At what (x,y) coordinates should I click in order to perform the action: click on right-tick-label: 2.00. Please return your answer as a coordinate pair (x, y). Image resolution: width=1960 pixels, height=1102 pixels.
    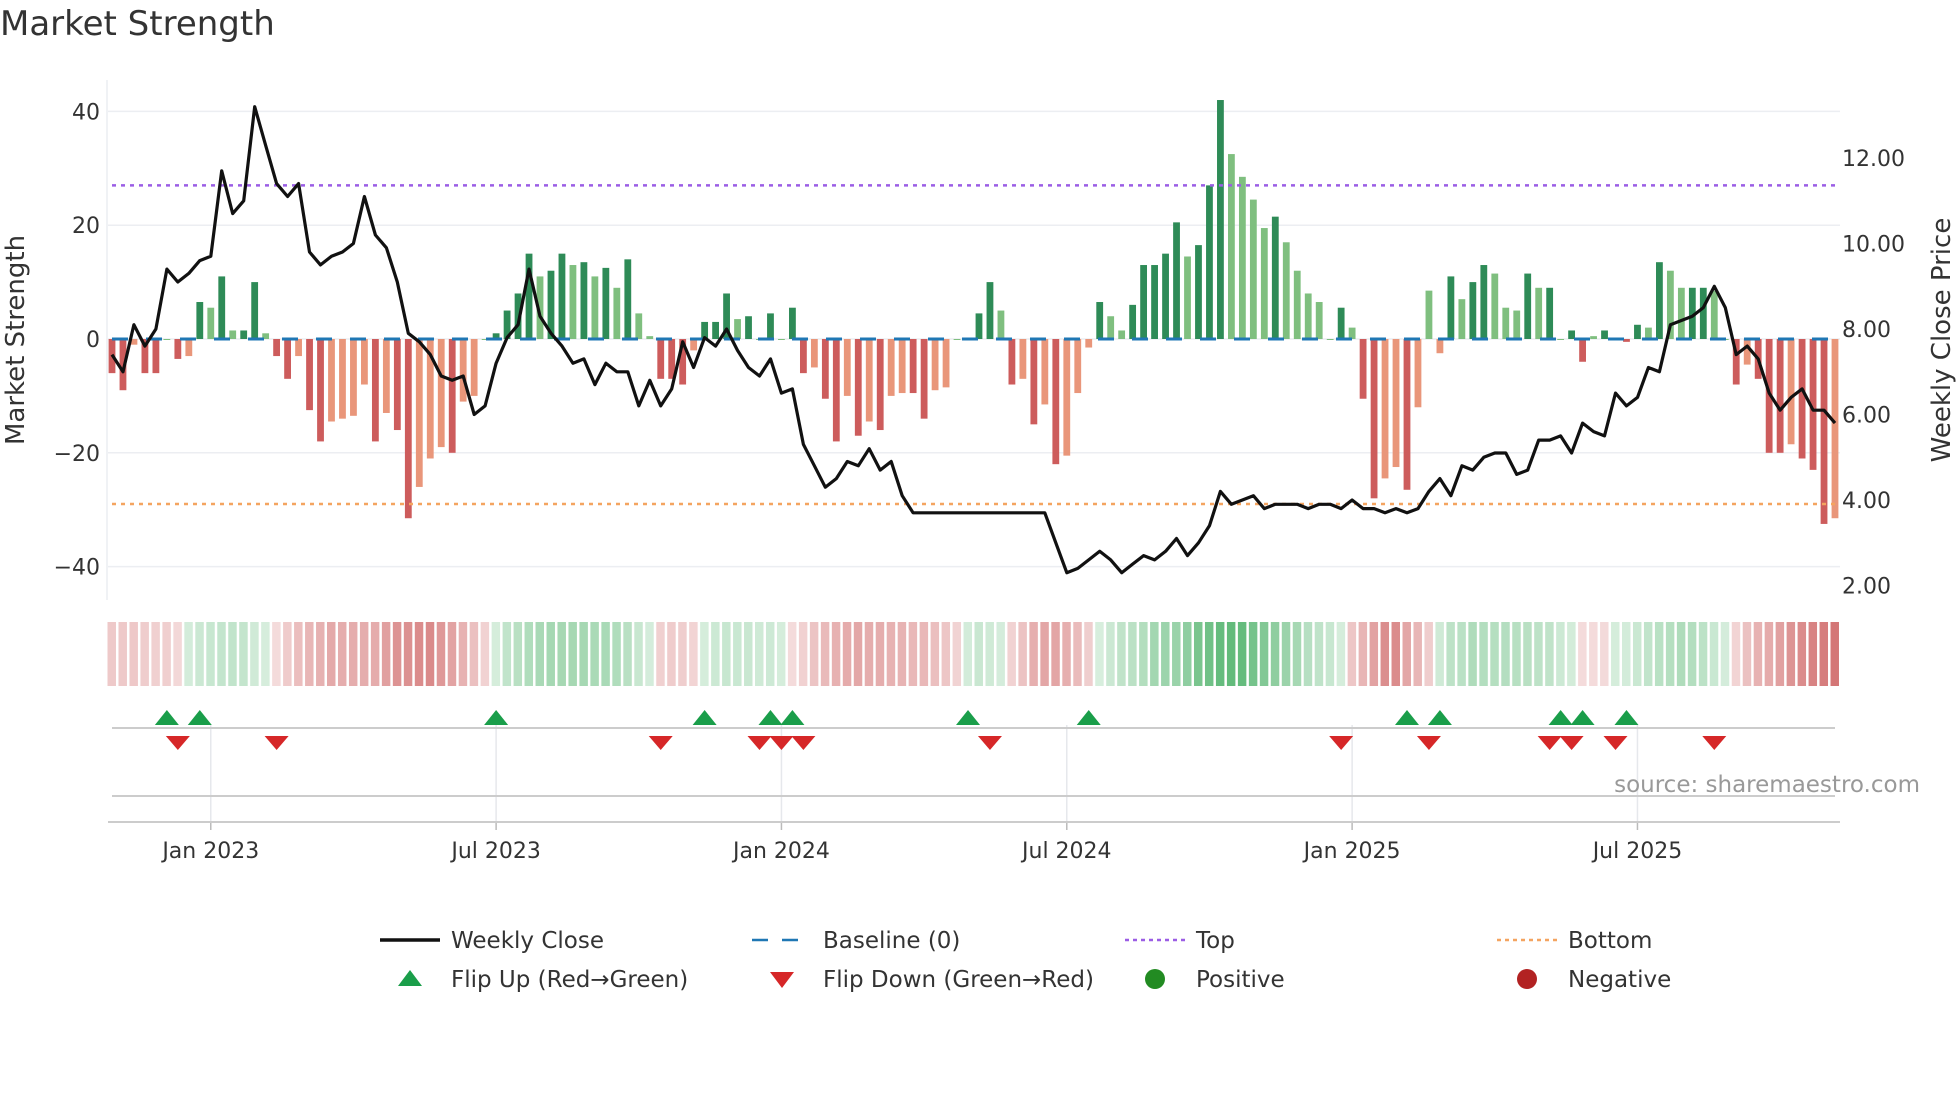
    Looking at the image, I should click on (1866, 587).